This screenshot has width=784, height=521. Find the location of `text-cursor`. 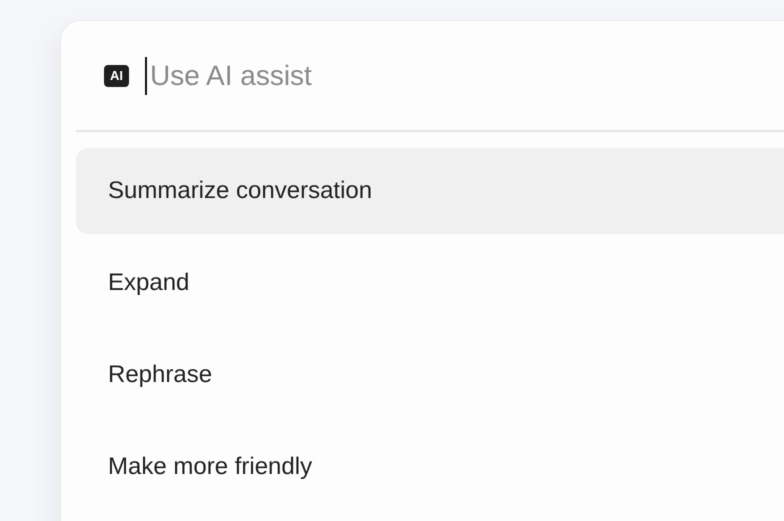

text-cursor is located at coordinates (146, 75).